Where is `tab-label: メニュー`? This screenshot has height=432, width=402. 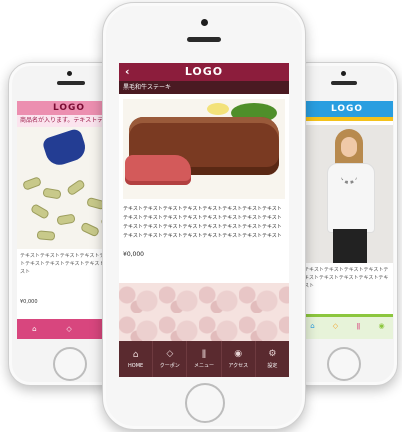
tab-label: メニュー is located at coordinates (204, 366).